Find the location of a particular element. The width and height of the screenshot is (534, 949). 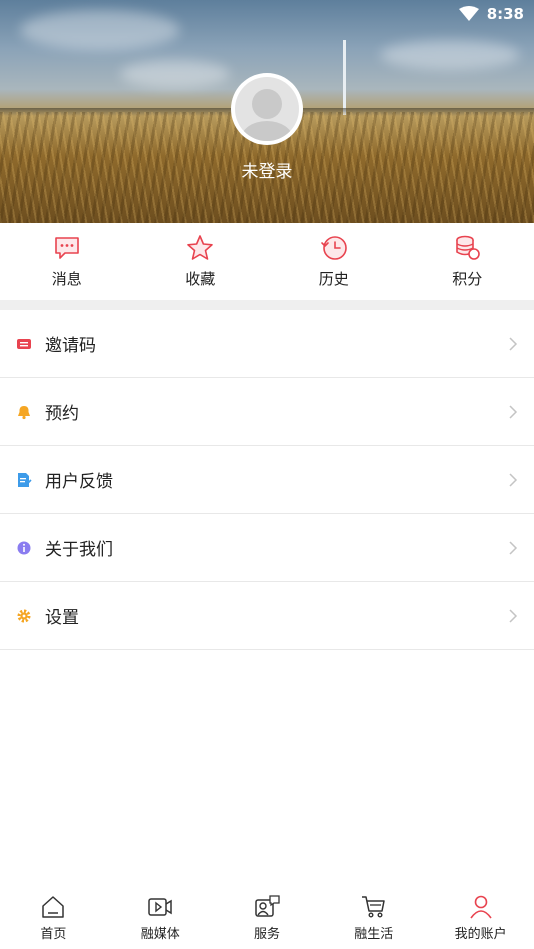

cart-icon is located at coordinates (373, 907).